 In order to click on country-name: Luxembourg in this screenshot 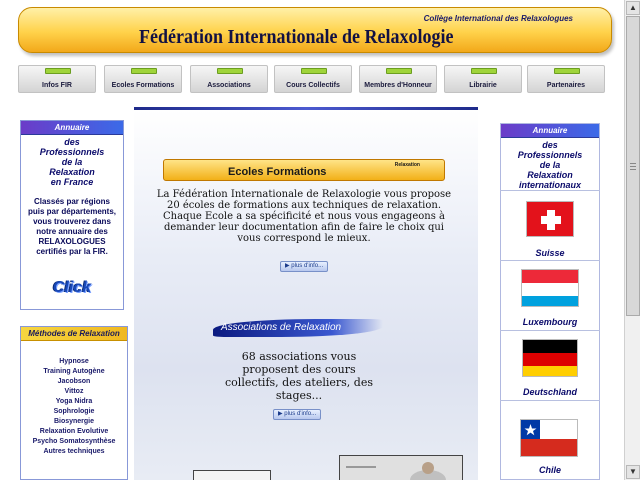, I will do `click(550, 322)`.